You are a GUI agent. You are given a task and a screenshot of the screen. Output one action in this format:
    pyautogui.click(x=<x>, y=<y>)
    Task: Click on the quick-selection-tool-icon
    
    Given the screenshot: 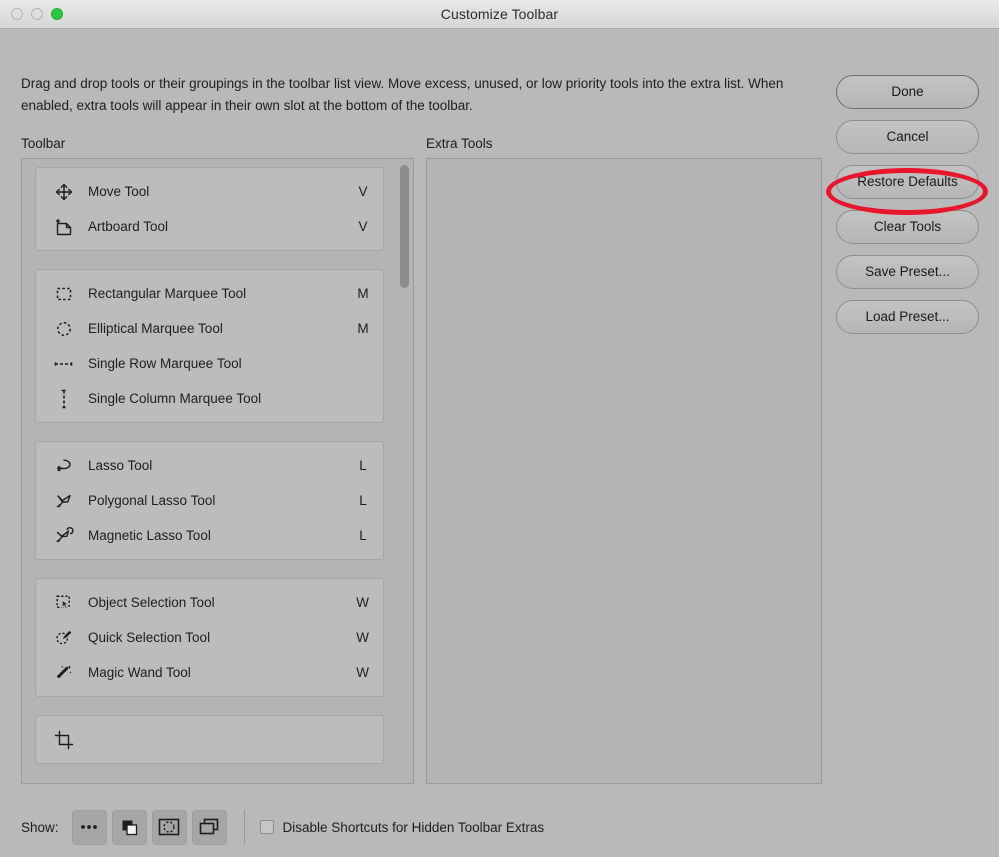 What is the action you would take?
    pyautogui.click(x=64, y=638)
    